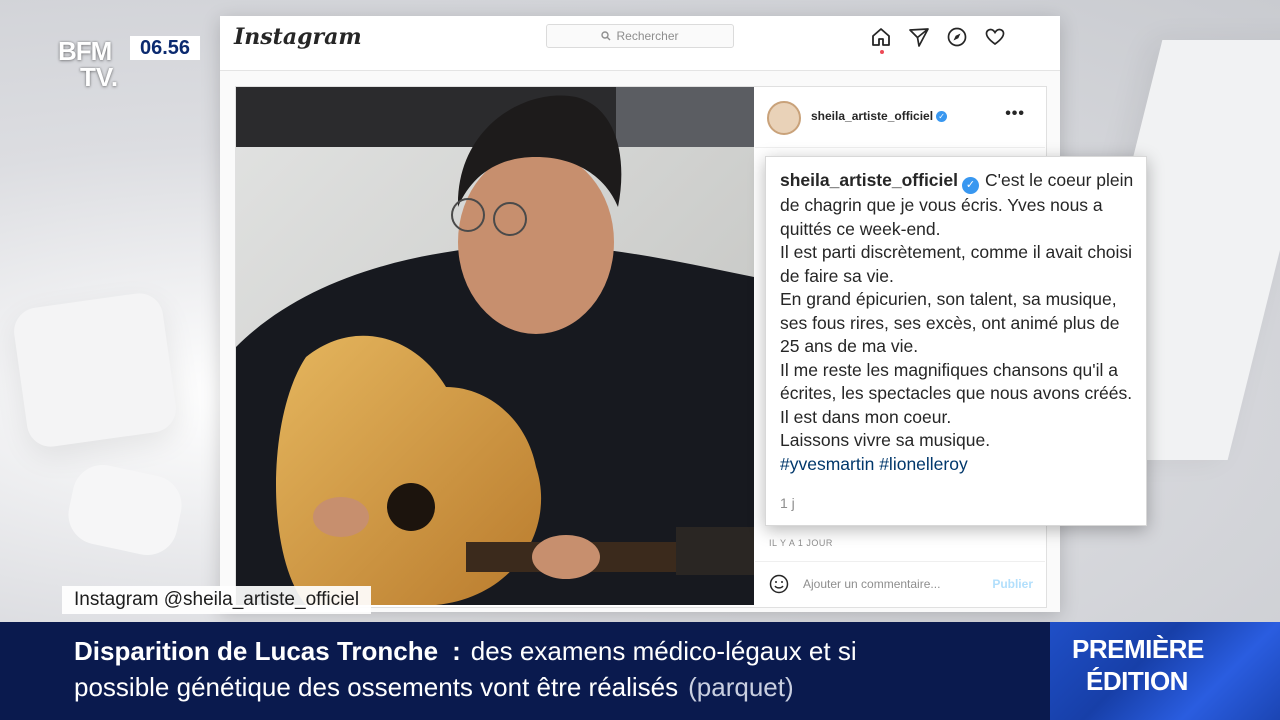  What do you see at coordinates (606, 36) in the screenshot?
I see `search-icon` at bounding box center [606, 36].